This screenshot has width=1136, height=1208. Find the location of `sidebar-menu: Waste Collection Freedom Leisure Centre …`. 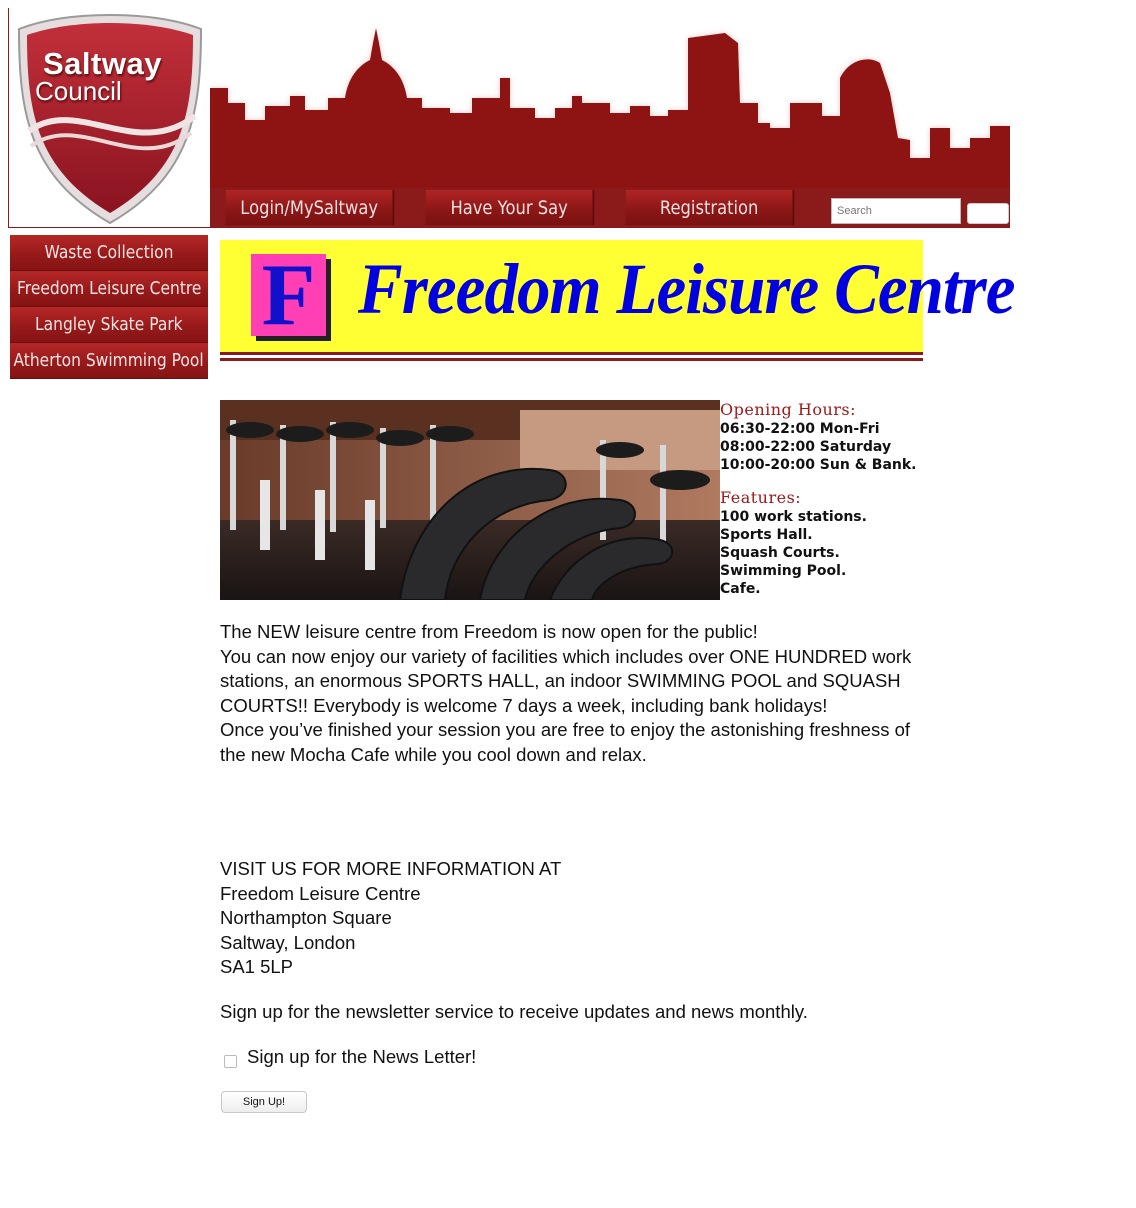

sidebar-menu: Waste Collection Freedom Leisure Centre … is located at coordinates (109, 307).